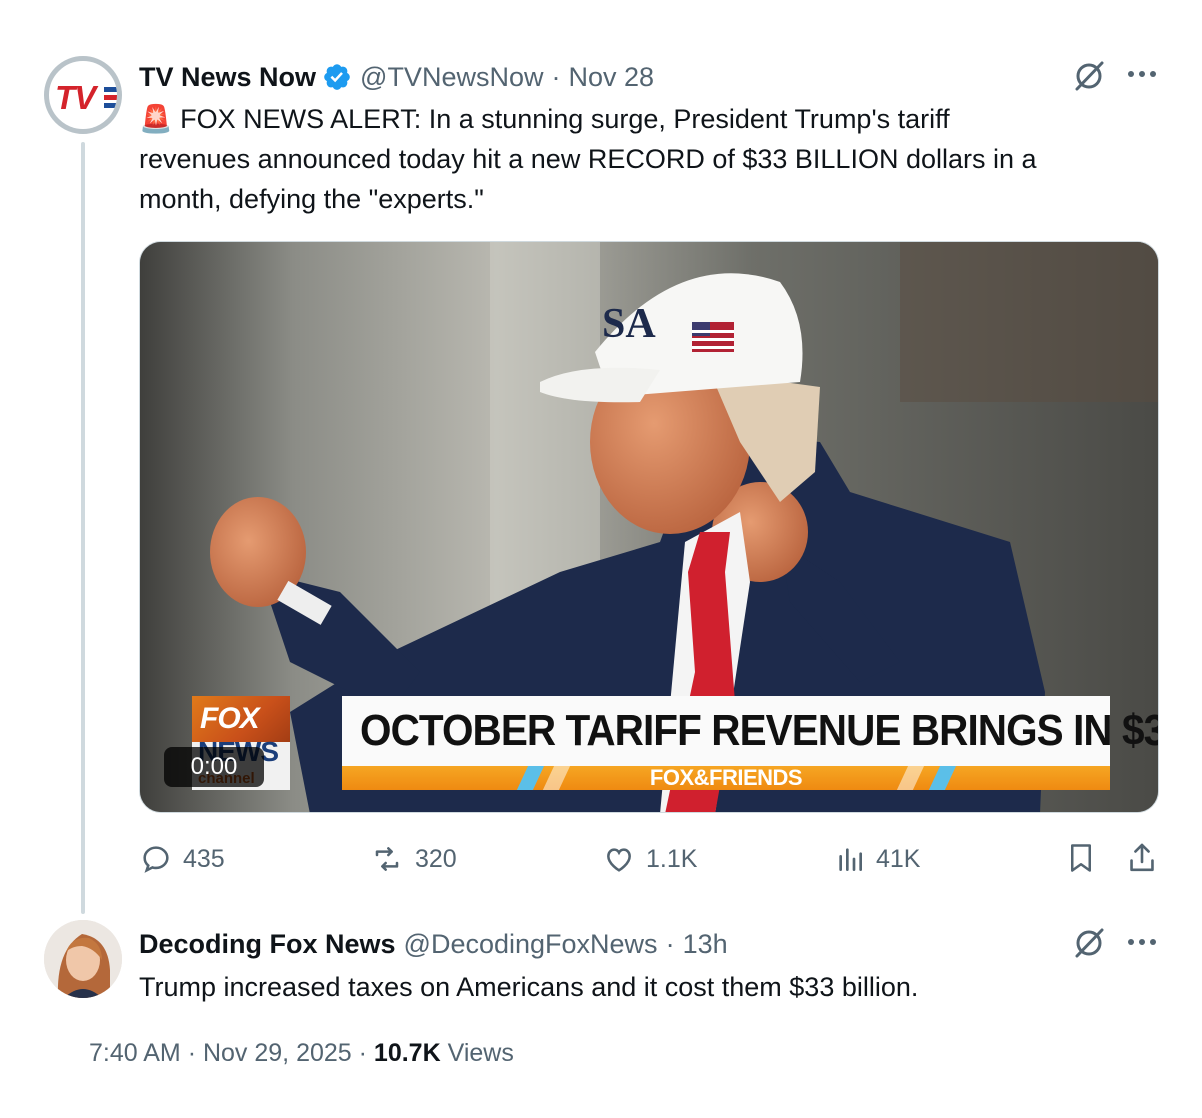 The width and height of the screenshot is (1202, 1118). Describe the element at coordinates (672, 858) in the screenshot. I see `like-count: 1.1K` at that location.